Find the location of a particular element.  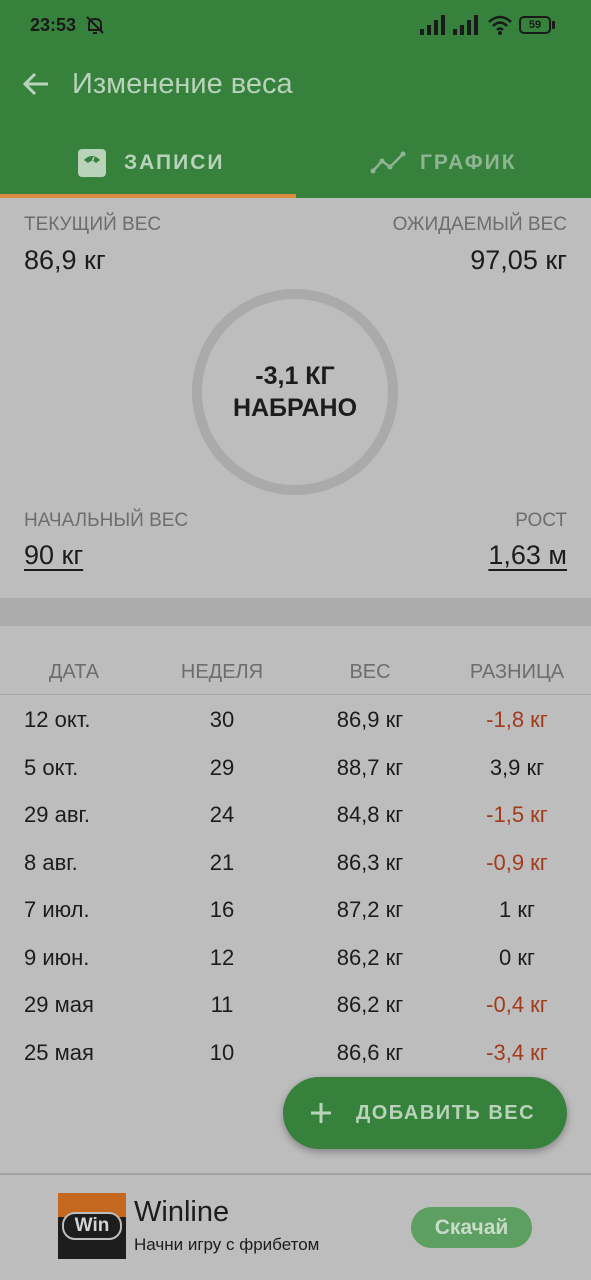

tab-records-label: ЗАПИСИ is located at coordinates (174, 162).